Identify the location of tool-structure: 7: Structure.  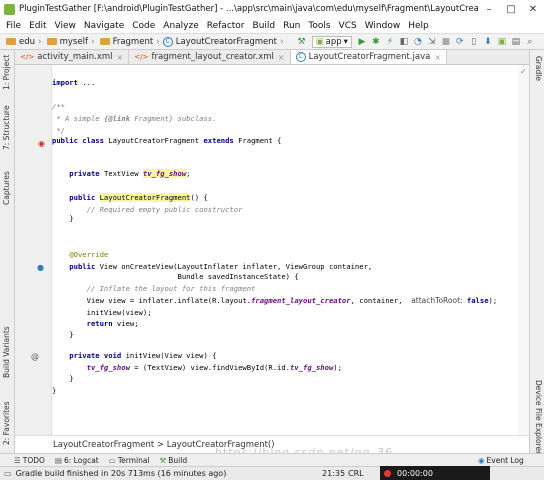
(6, 127).